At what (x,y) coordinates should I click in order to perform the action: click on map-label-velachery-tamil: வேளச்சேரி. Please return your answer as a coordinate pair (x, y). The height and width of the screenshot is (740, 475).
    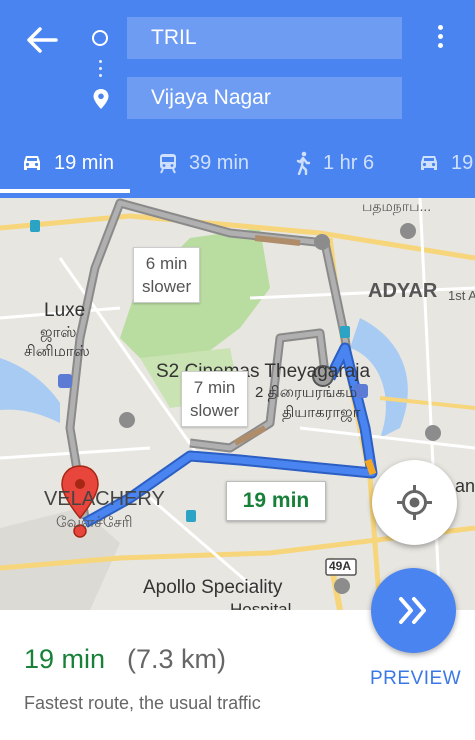
    Looking at the image, I should click on (94, 522).